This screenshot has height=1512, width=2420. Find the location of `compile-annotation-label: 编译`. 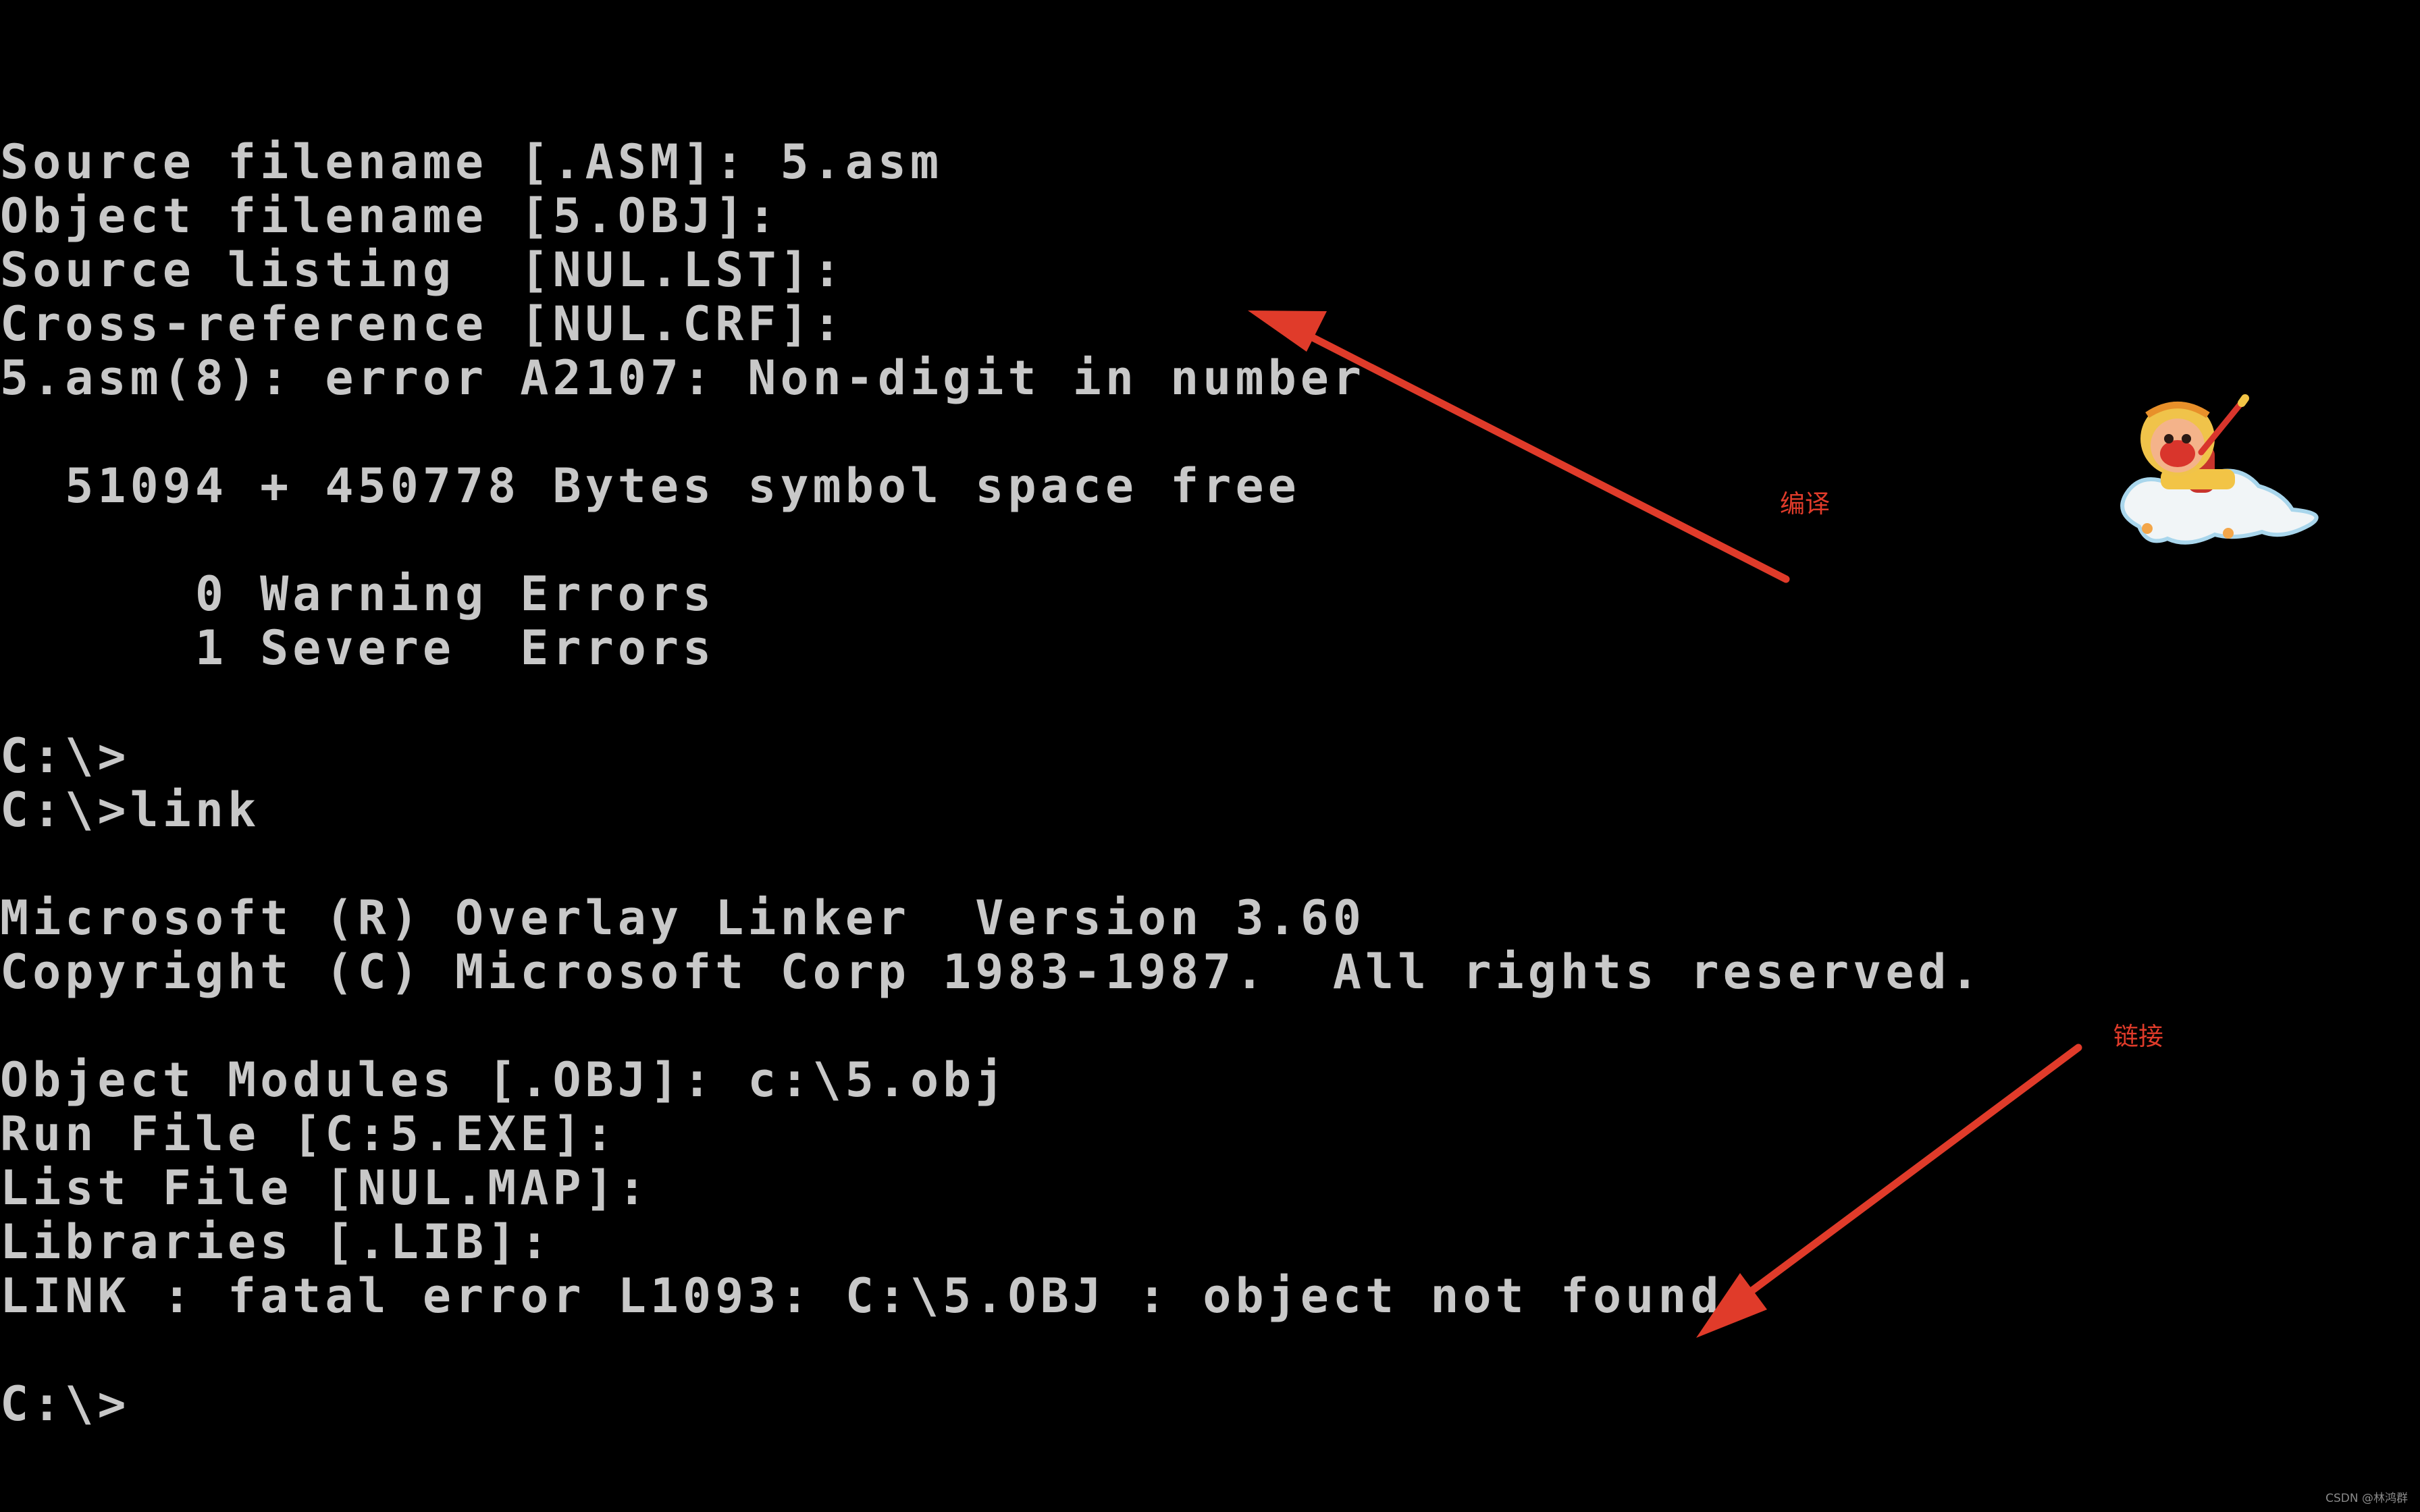

compile-annotation-label: 编译 is located at coordinates (1805, 503).